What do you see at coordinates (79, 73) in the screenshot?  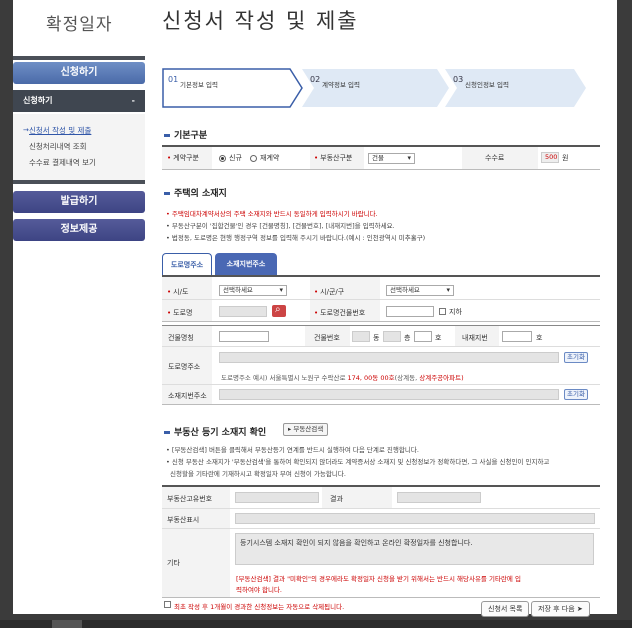 I see `sidebar-apply-button: 신청하기` at bounding box center [79, 73].